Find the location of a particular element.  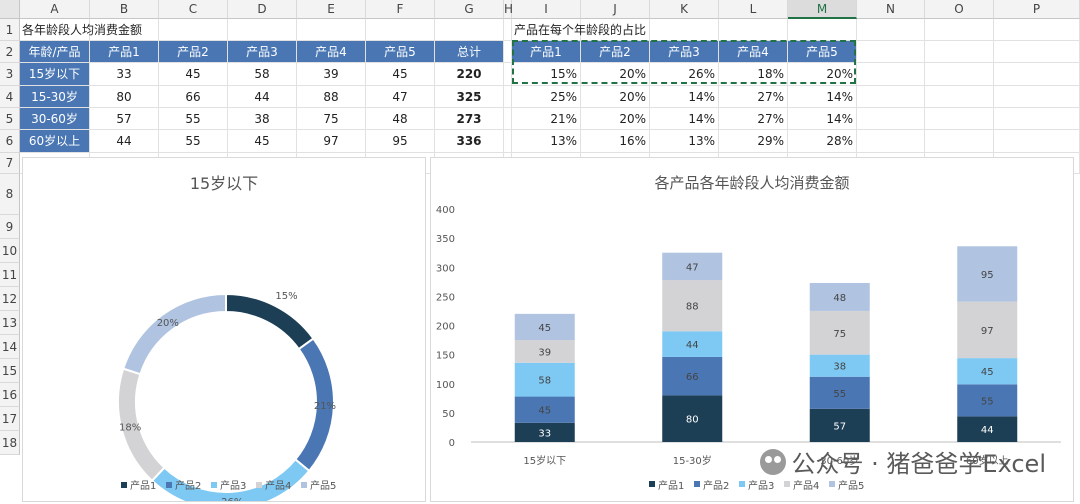

column-header-p: P is located at coordinates (1037, 9).